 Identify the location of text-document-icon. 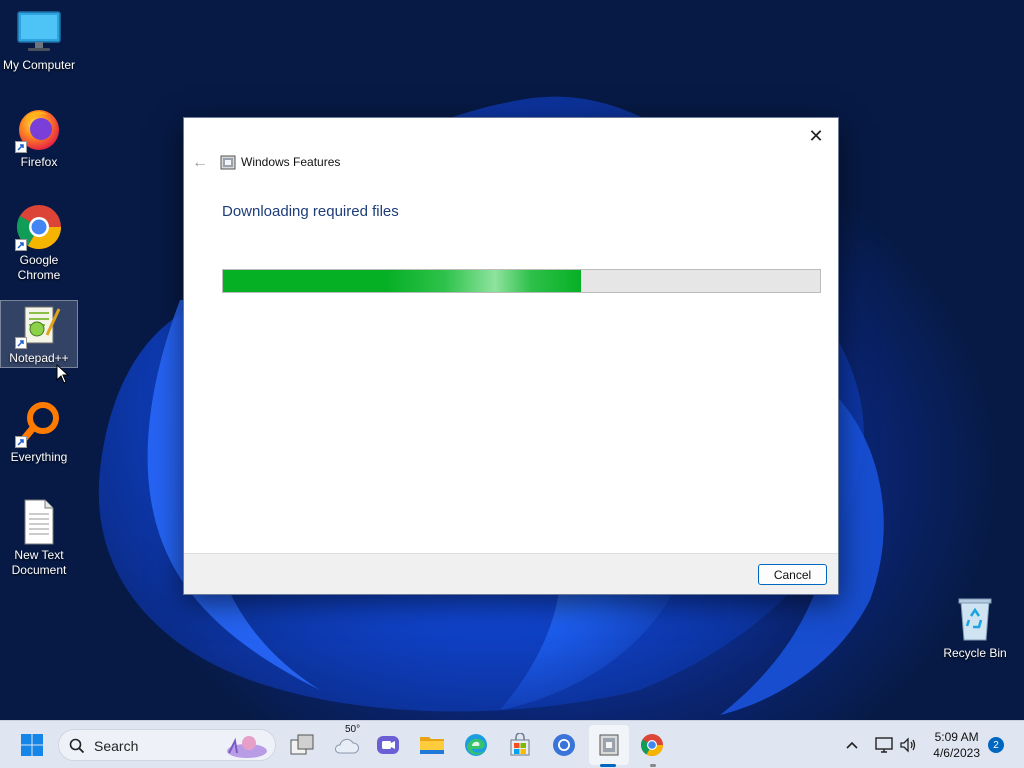
(39, 522).